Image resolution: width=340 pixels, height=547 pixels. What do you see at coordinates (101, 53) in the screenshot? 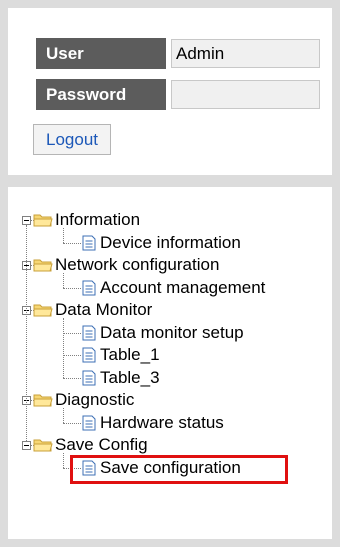
I see `user-label: User` at bounding box center [101, 53].